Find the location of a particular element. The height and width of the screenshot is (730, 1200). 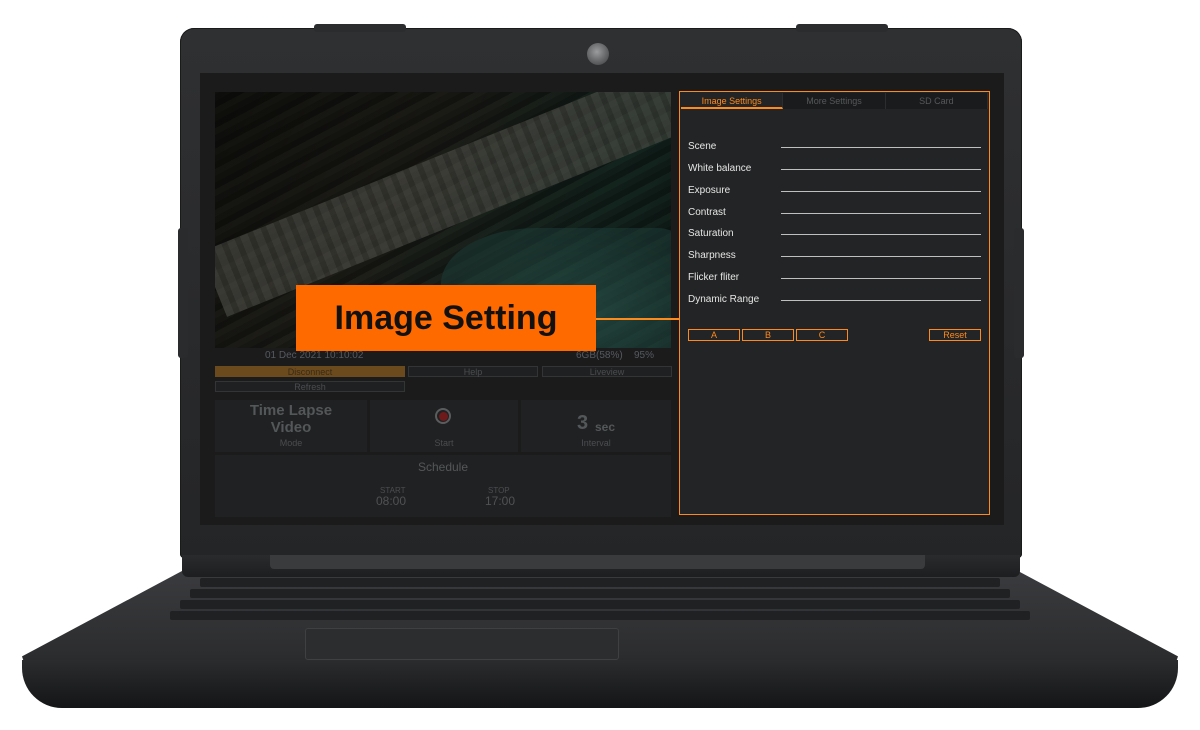

mode-title: Video is located at coordinates (291, 427).